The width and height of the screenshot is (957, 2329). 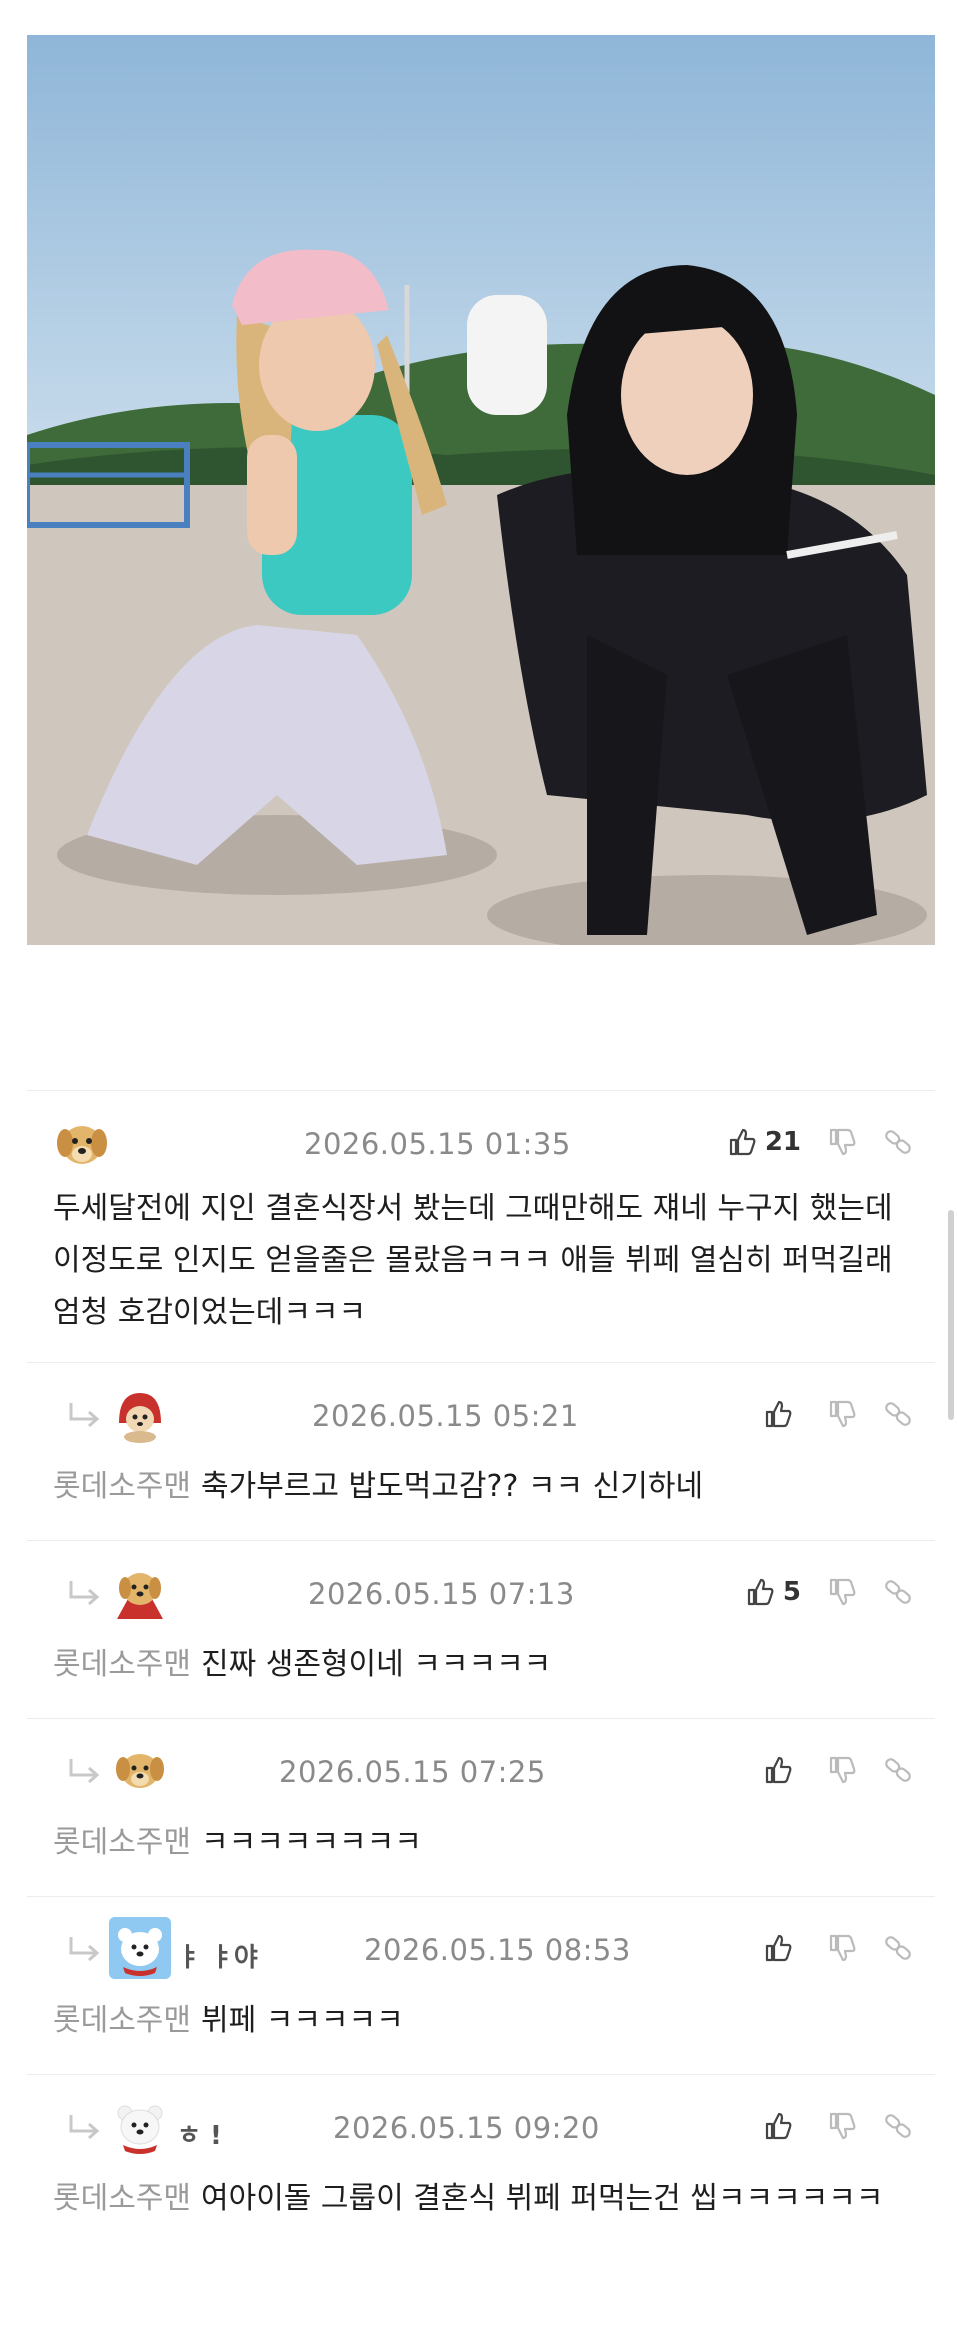 What do you see at coordinates (311, 1842) in the screenshot?
I see `reply-text: ㅋㅋㅋㅋㅋㅋㅋㅋ` at bounding box center [311, 1842].